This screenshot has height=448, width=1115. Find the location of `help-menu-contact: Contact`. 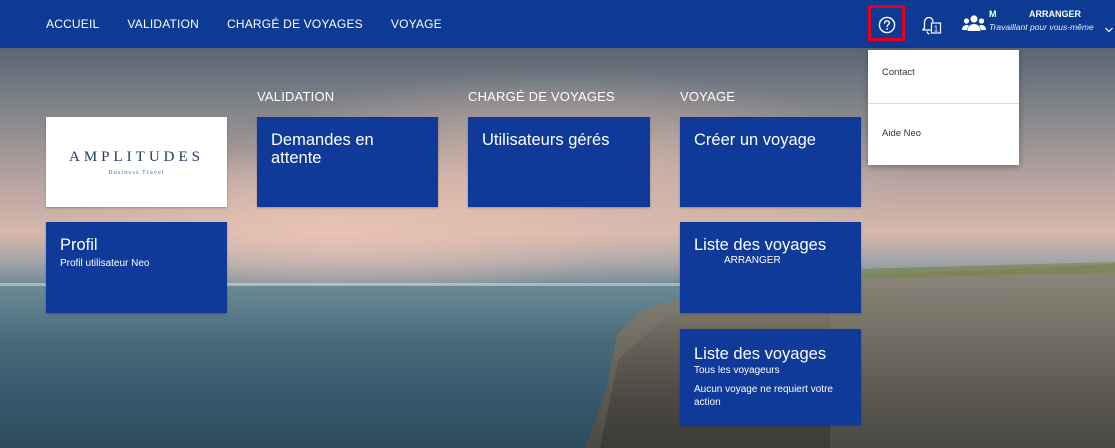

help-menu-contact: Contact is located at coordinates (943, 77).